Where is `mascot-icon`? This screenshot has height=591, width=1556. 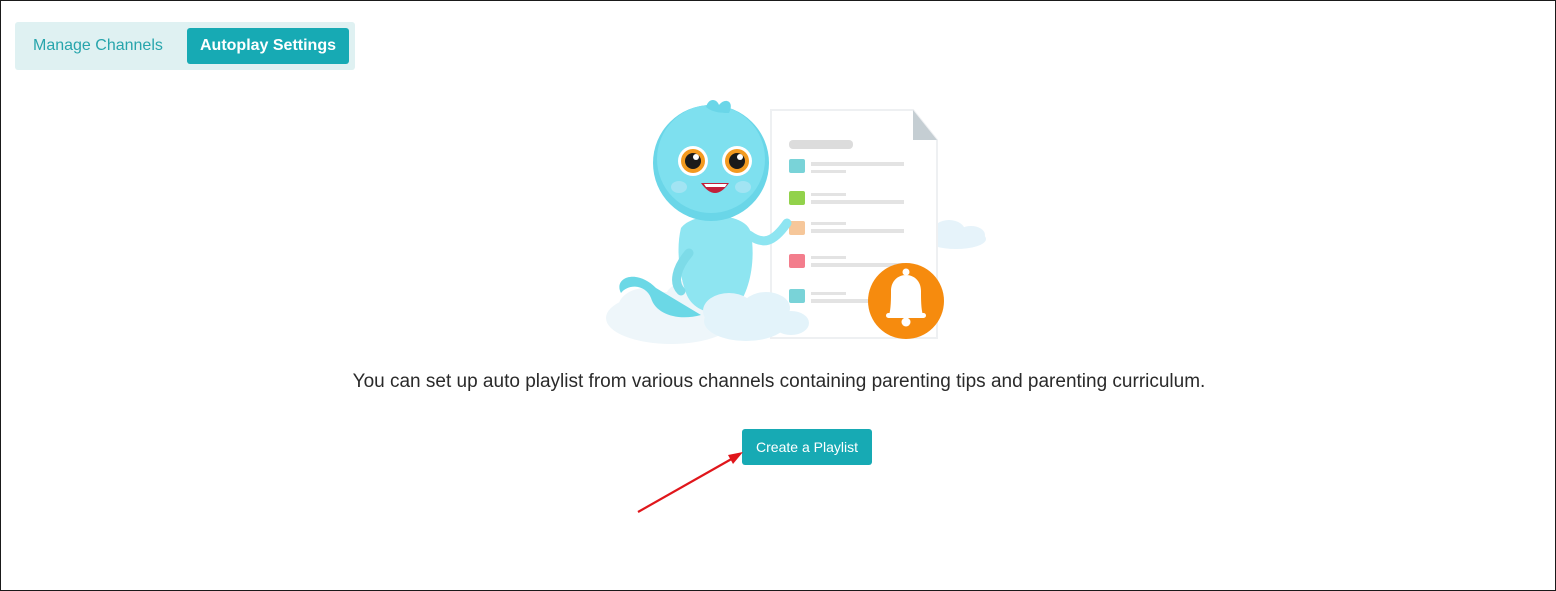 mascot-icon is located at coordinates (705, 209).